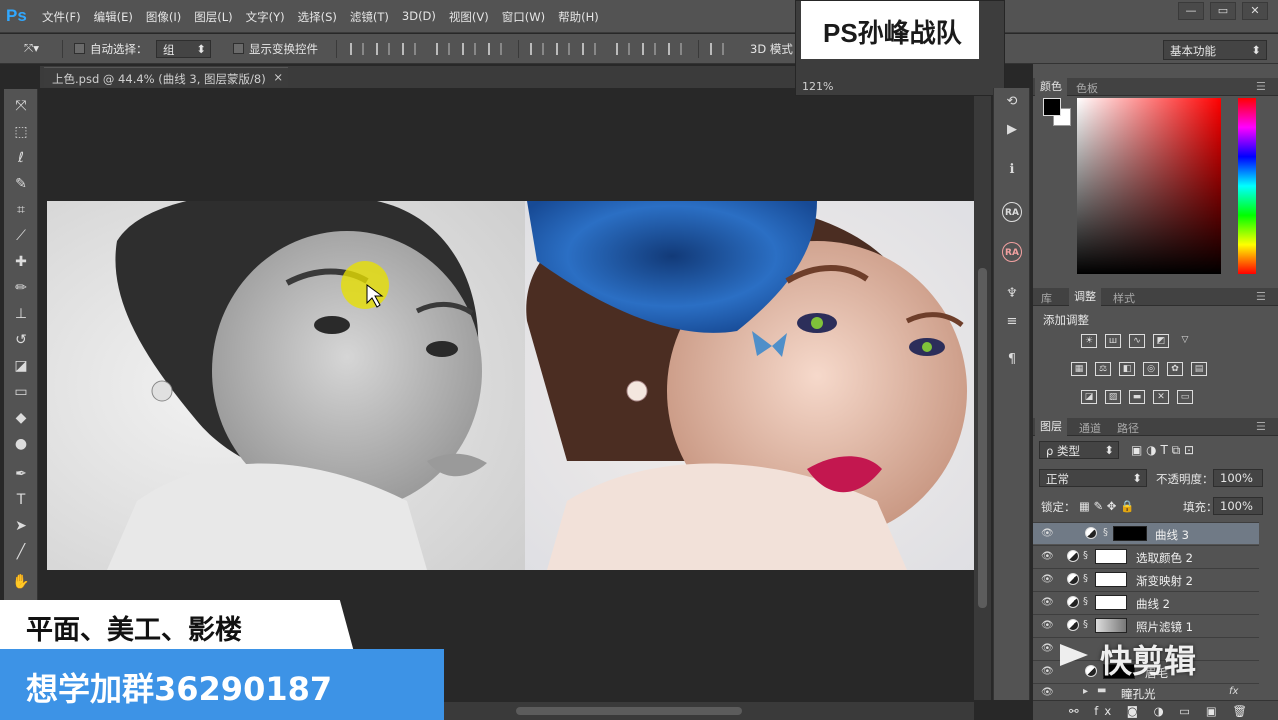 Image resolution: width=1278 pixels, height=720 pixels. What do you see at coordinates (21, 444) in the screenshot?
I see `dodge-tool-icon: ●` at bounding box center [21, 444].